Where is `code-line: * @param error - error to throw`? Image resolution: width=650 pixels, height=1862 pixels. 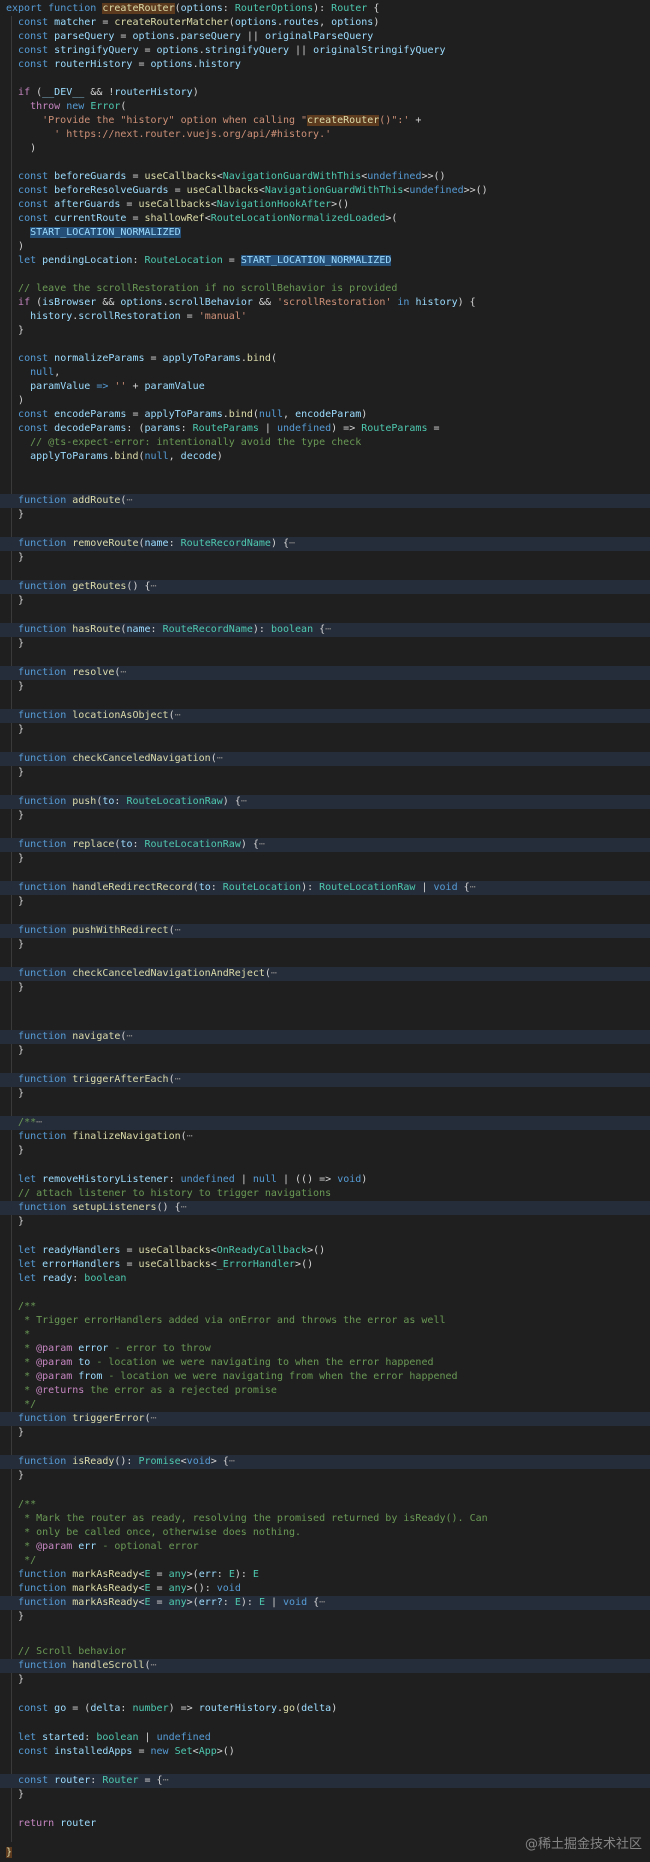
code-line: * @param error - error to throw is located at coordinates (325, 1349).